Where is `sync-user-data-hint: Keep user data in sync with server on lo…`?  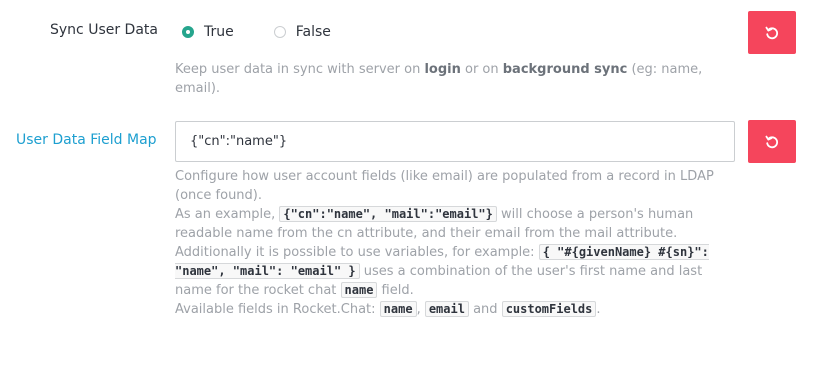
sync-user-data-hint: Keep user data in sync with server on lo… is located at coordinates (455, 79).